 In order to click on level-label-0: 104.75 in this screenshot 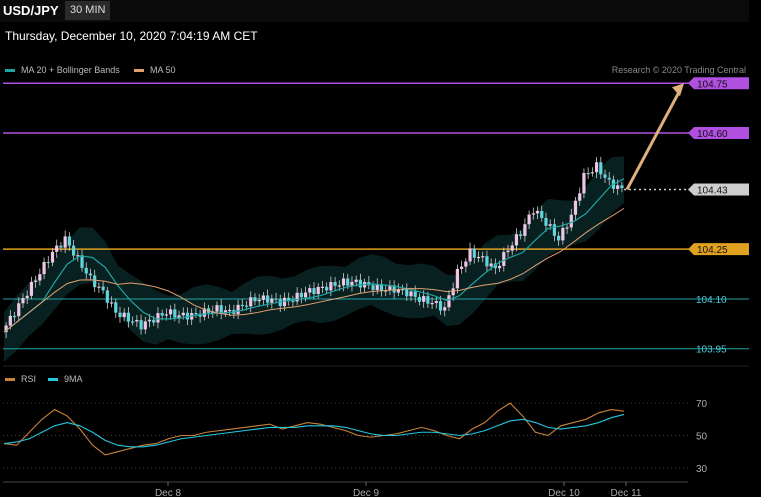, I will do `click(712, 84)`.